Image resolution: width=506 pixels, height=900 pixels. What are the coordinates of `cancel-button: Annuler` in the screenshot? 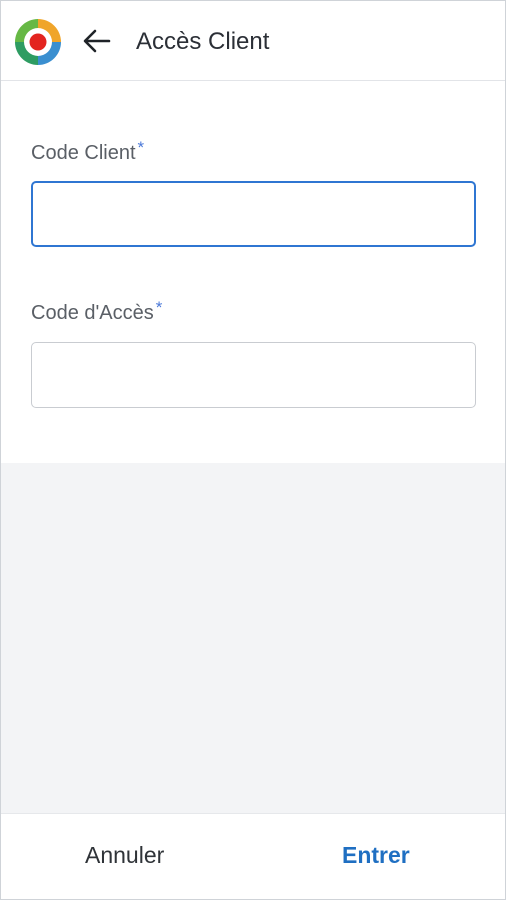 It's located at (124, 855).